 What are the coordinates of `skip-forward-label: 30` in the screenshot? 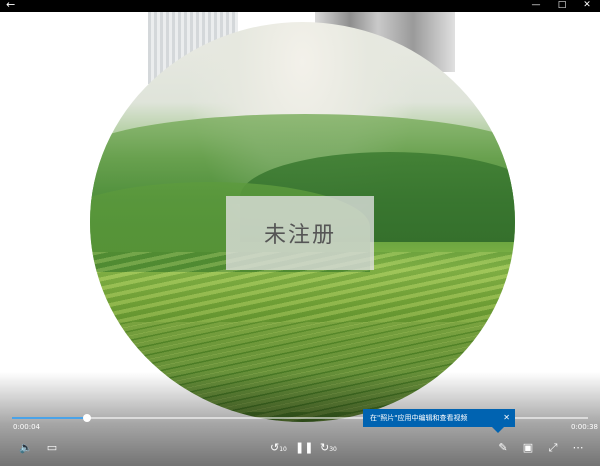 It's located at (333, 449).